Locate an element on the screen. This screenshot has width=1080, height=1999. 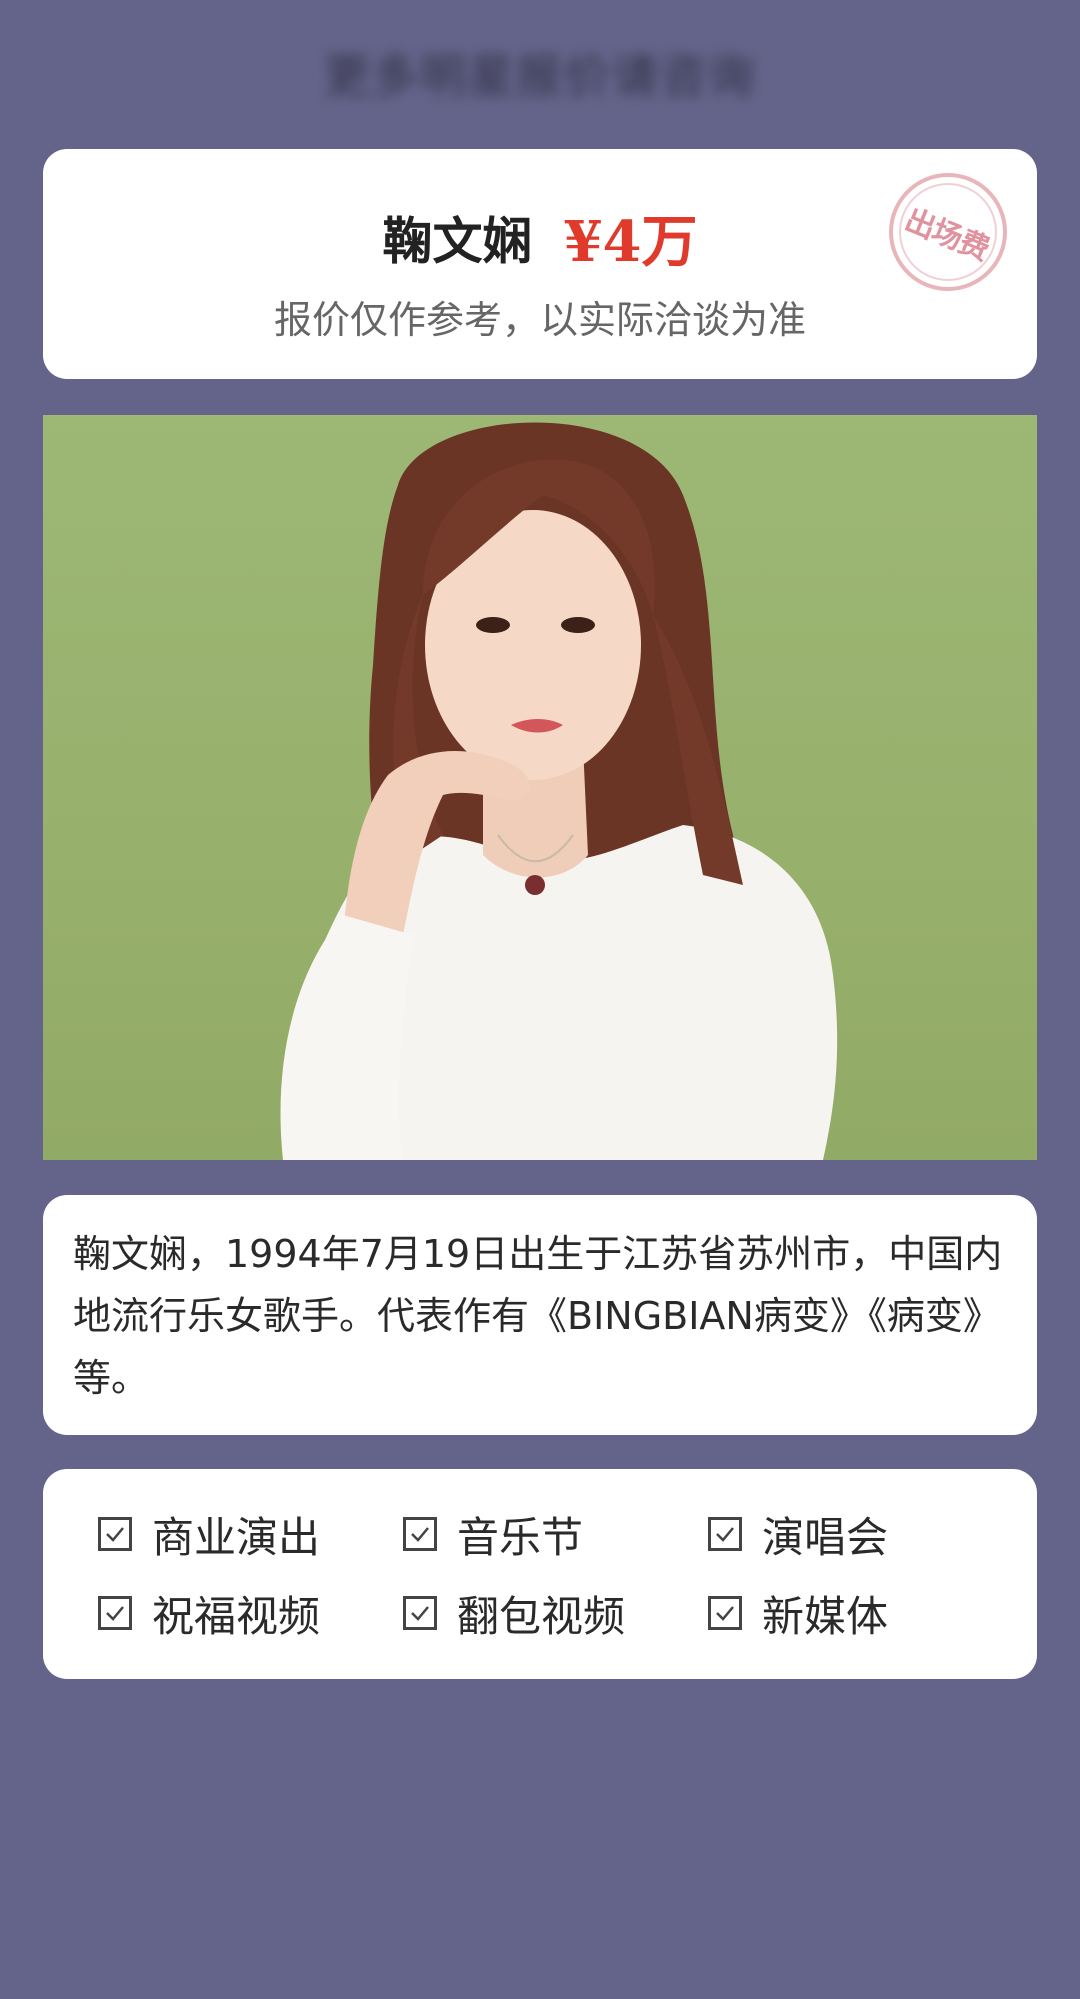
service-item-greeting-video: 祝福视频 is located at coordinates (209, 1613).